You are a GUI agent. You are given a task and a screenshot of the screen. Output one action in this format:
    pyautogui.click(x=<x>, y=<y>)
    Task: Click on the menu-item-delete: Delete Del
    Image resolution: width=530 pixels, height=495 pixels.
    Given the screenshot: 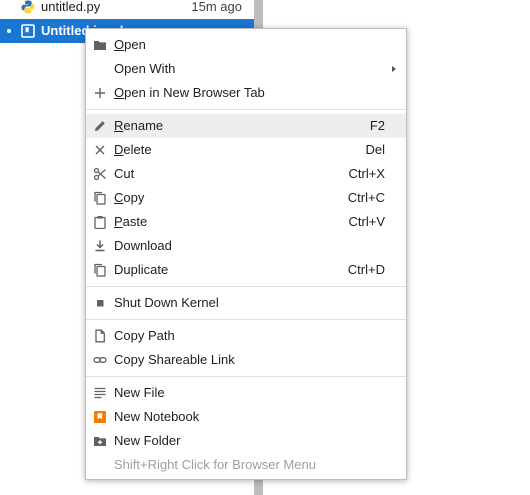 What is the action you would take?
    pyautogui.click(x=246, y=150)
    